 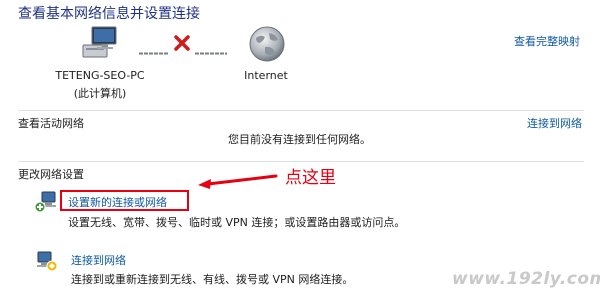 What do you see at coordinates (299, 139) in the screenshot?
I see `active-networks-status: 您目前没有连接到任何网络。` at bounding box center [299, 139].